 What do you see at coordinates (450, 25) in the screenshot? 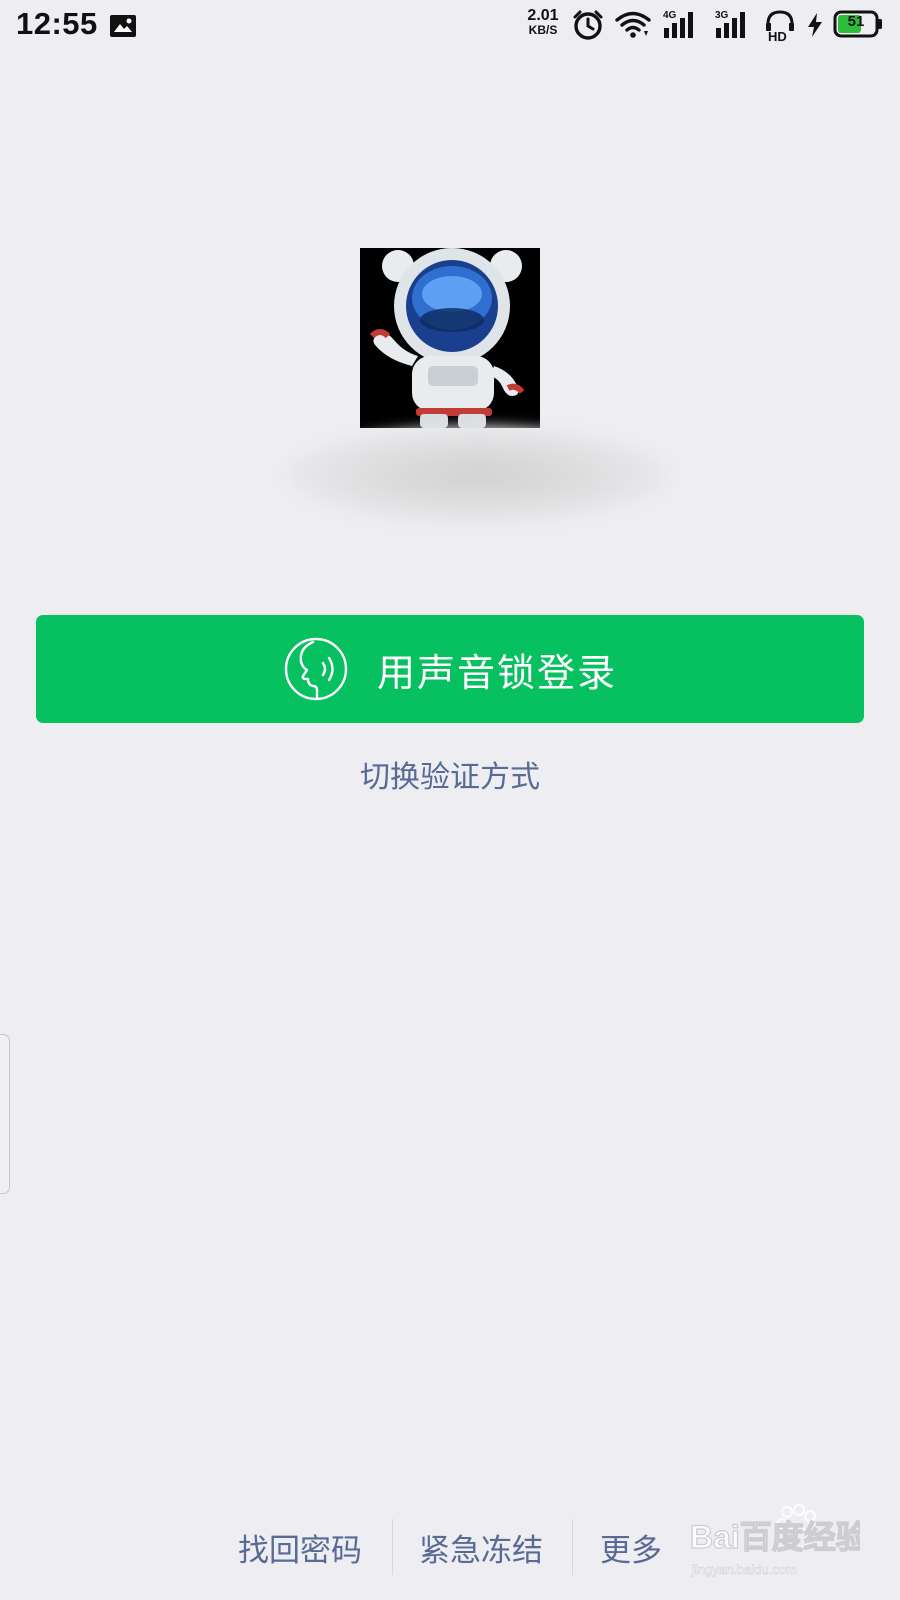
I see `status-bar: 12:55 2.01 KB/S 4G 3G HD 51` at bounding box center [450, 25].